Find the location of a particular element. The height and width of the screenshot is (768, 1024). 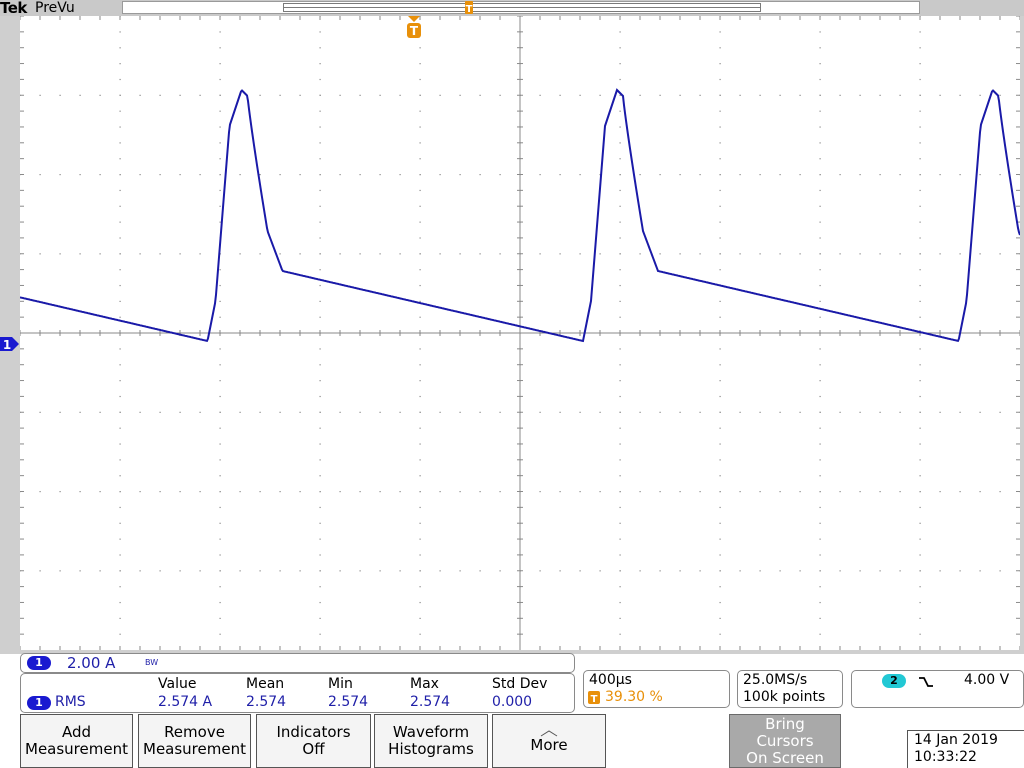

waveform-histograms-button: Waveform Histograms is located at coordinates (431, 741).